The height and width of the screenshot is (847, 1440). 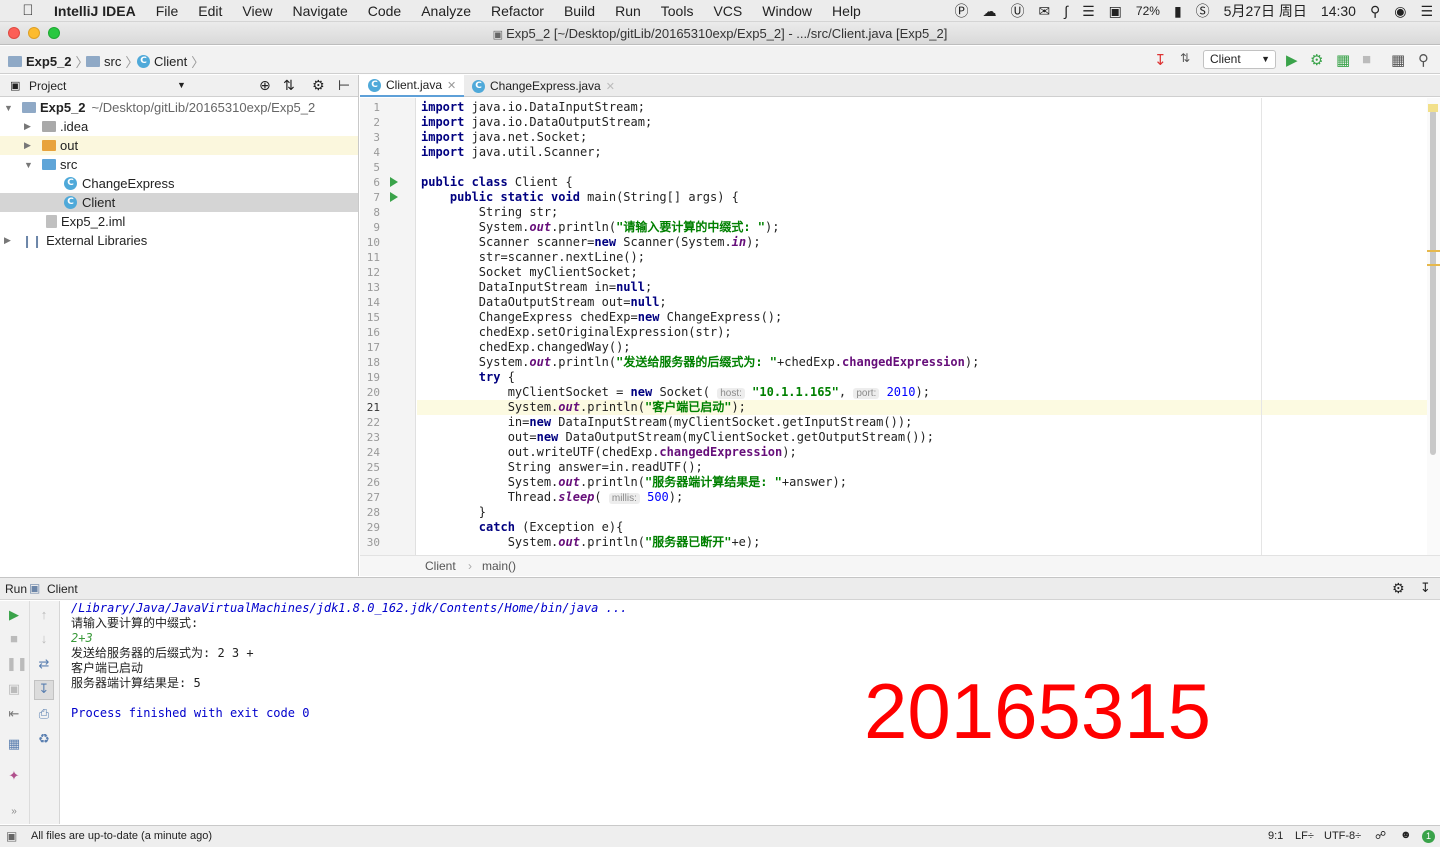 What do you see at coordinates (677, 11) in the screenshot?
I see `menu-tools: Tools` at bounding box center [677, 11].